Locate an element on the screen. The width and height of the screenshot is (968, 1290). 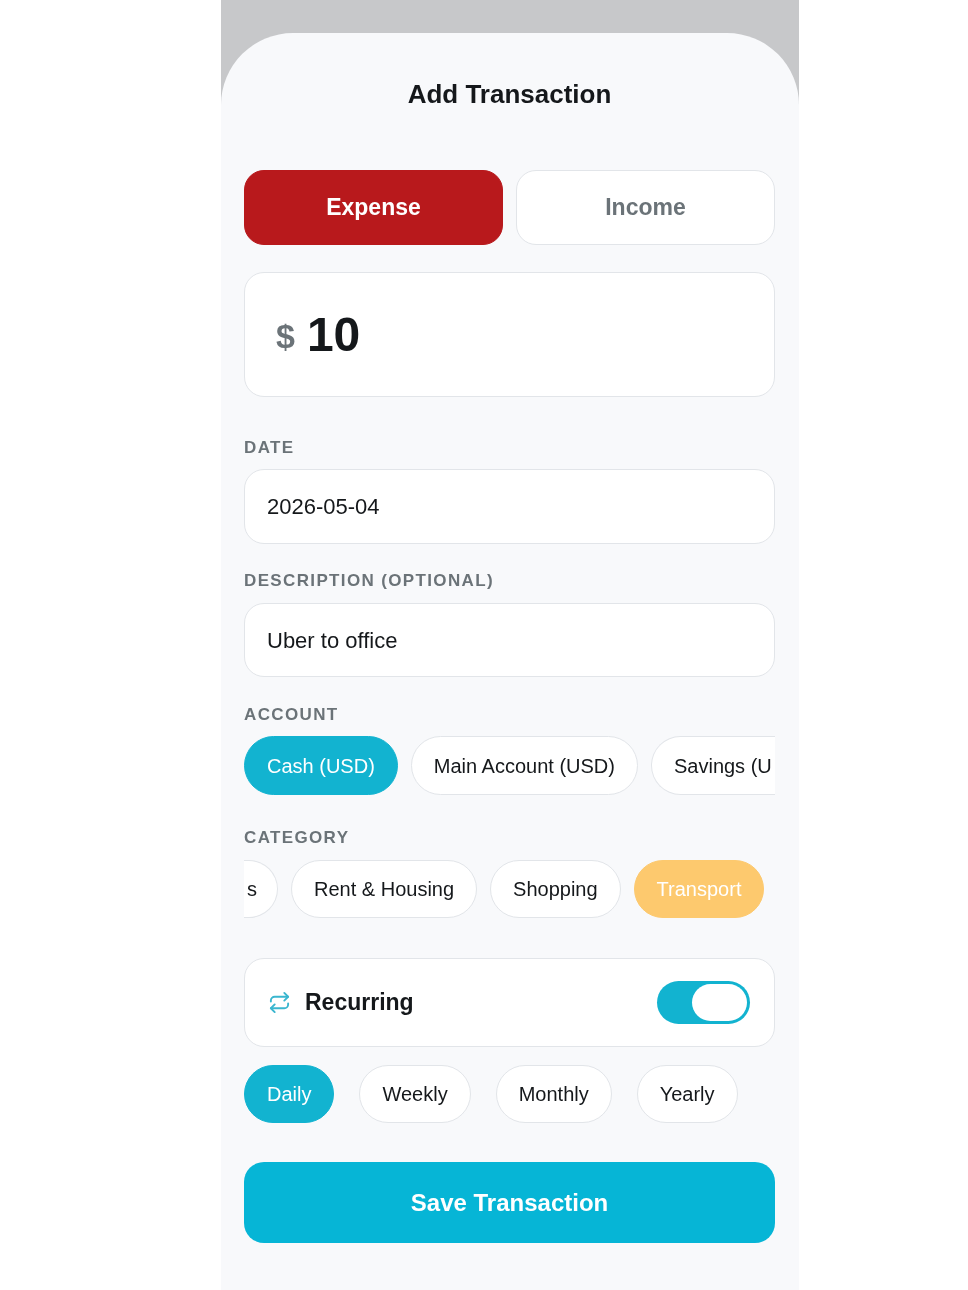
recurring-toggle is located at coordinates (703, 1002).